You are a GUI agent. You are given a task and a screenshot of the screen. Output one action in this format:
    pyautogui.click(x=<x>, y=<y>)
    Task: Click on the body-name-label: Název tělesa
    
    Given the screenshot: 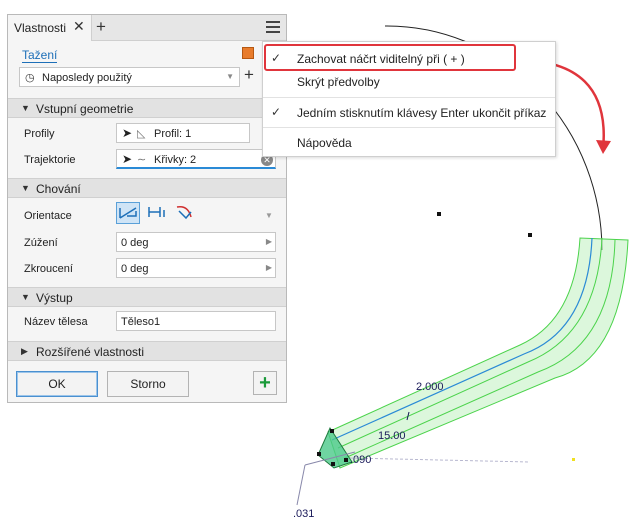 What is the action you would take?
    pyautogui.click(x=56, y=322)
    